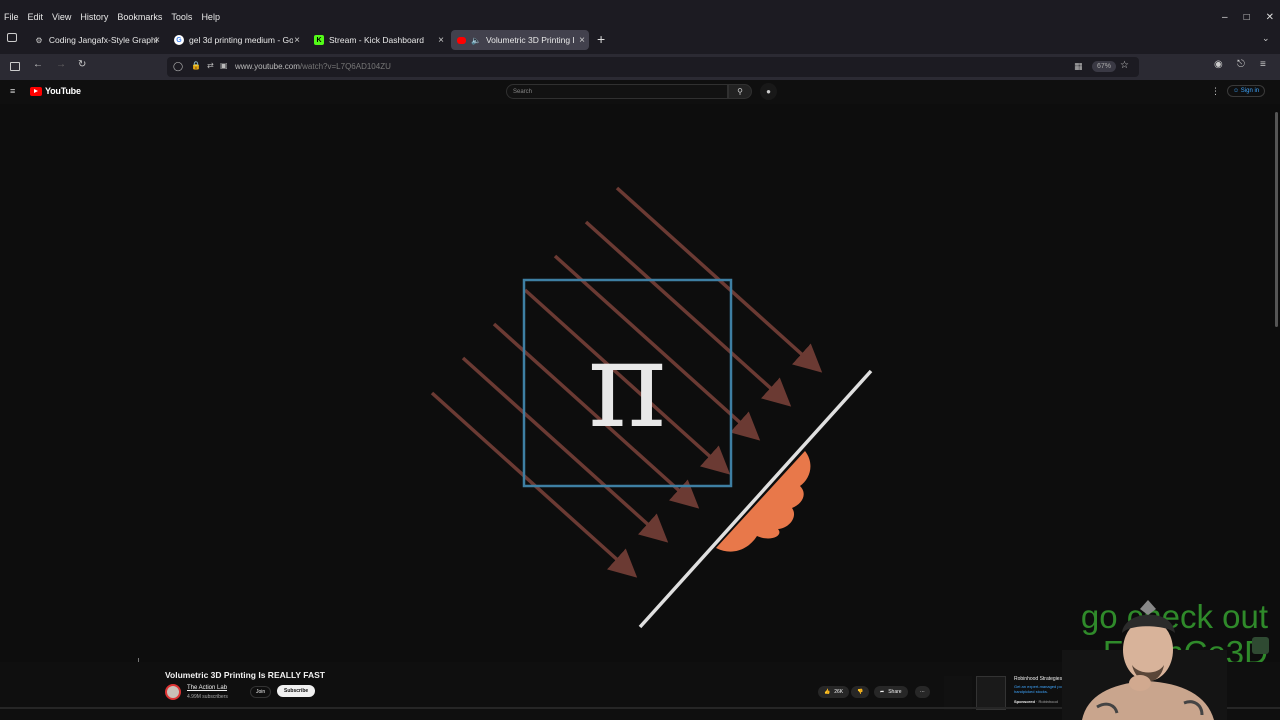 Image resolution: width=1280 pixels, height=720 pixels. I want to click on forward-icon: →, so click(61, 64).